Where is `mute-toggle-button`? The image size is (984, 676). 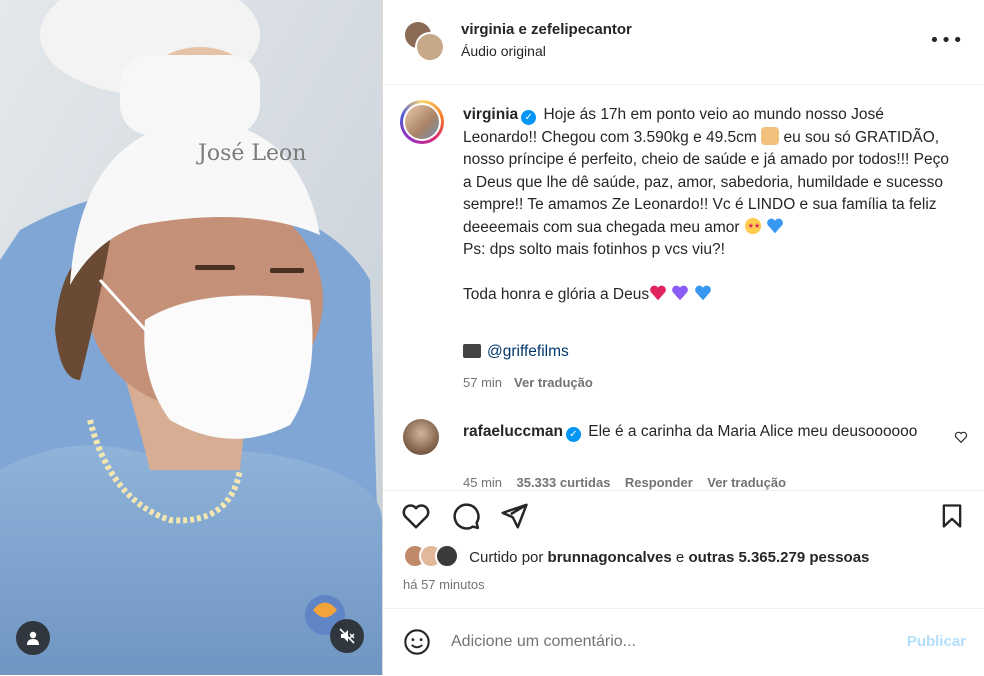
mute-toggle-button is located at coordinates (347, 636).